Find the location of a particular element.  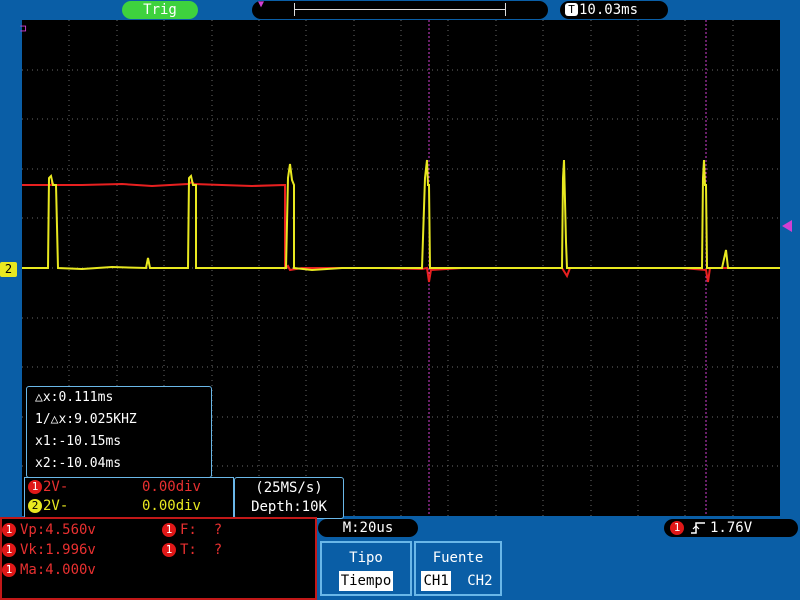

ch2-ground-marker: 2 is located at coordinates (8, 269).